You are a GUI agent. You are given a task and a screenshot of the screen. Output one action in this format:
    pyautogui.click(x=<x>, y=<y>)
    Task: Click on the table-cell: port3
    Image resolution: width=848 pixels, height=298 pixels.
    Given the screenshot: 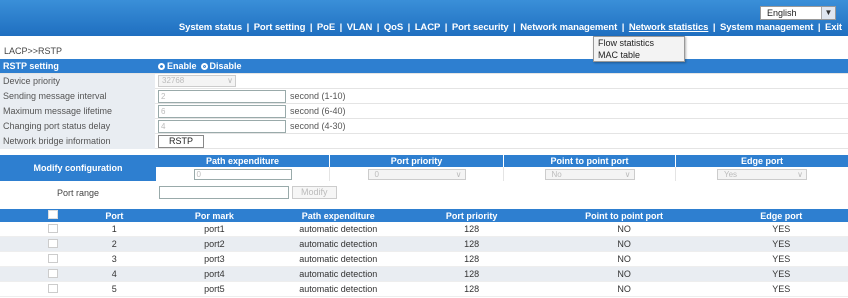 What is the action you would take?
    pyautogui.click(x=214, y=259)
    